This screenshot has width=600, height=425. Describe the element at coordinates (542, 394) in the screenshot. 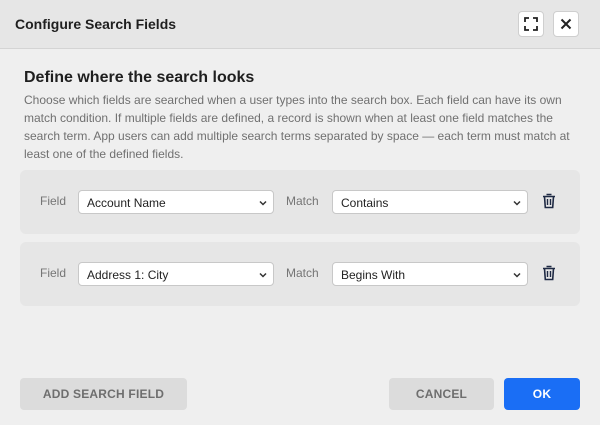

I see `ok-button: OK` at that location.